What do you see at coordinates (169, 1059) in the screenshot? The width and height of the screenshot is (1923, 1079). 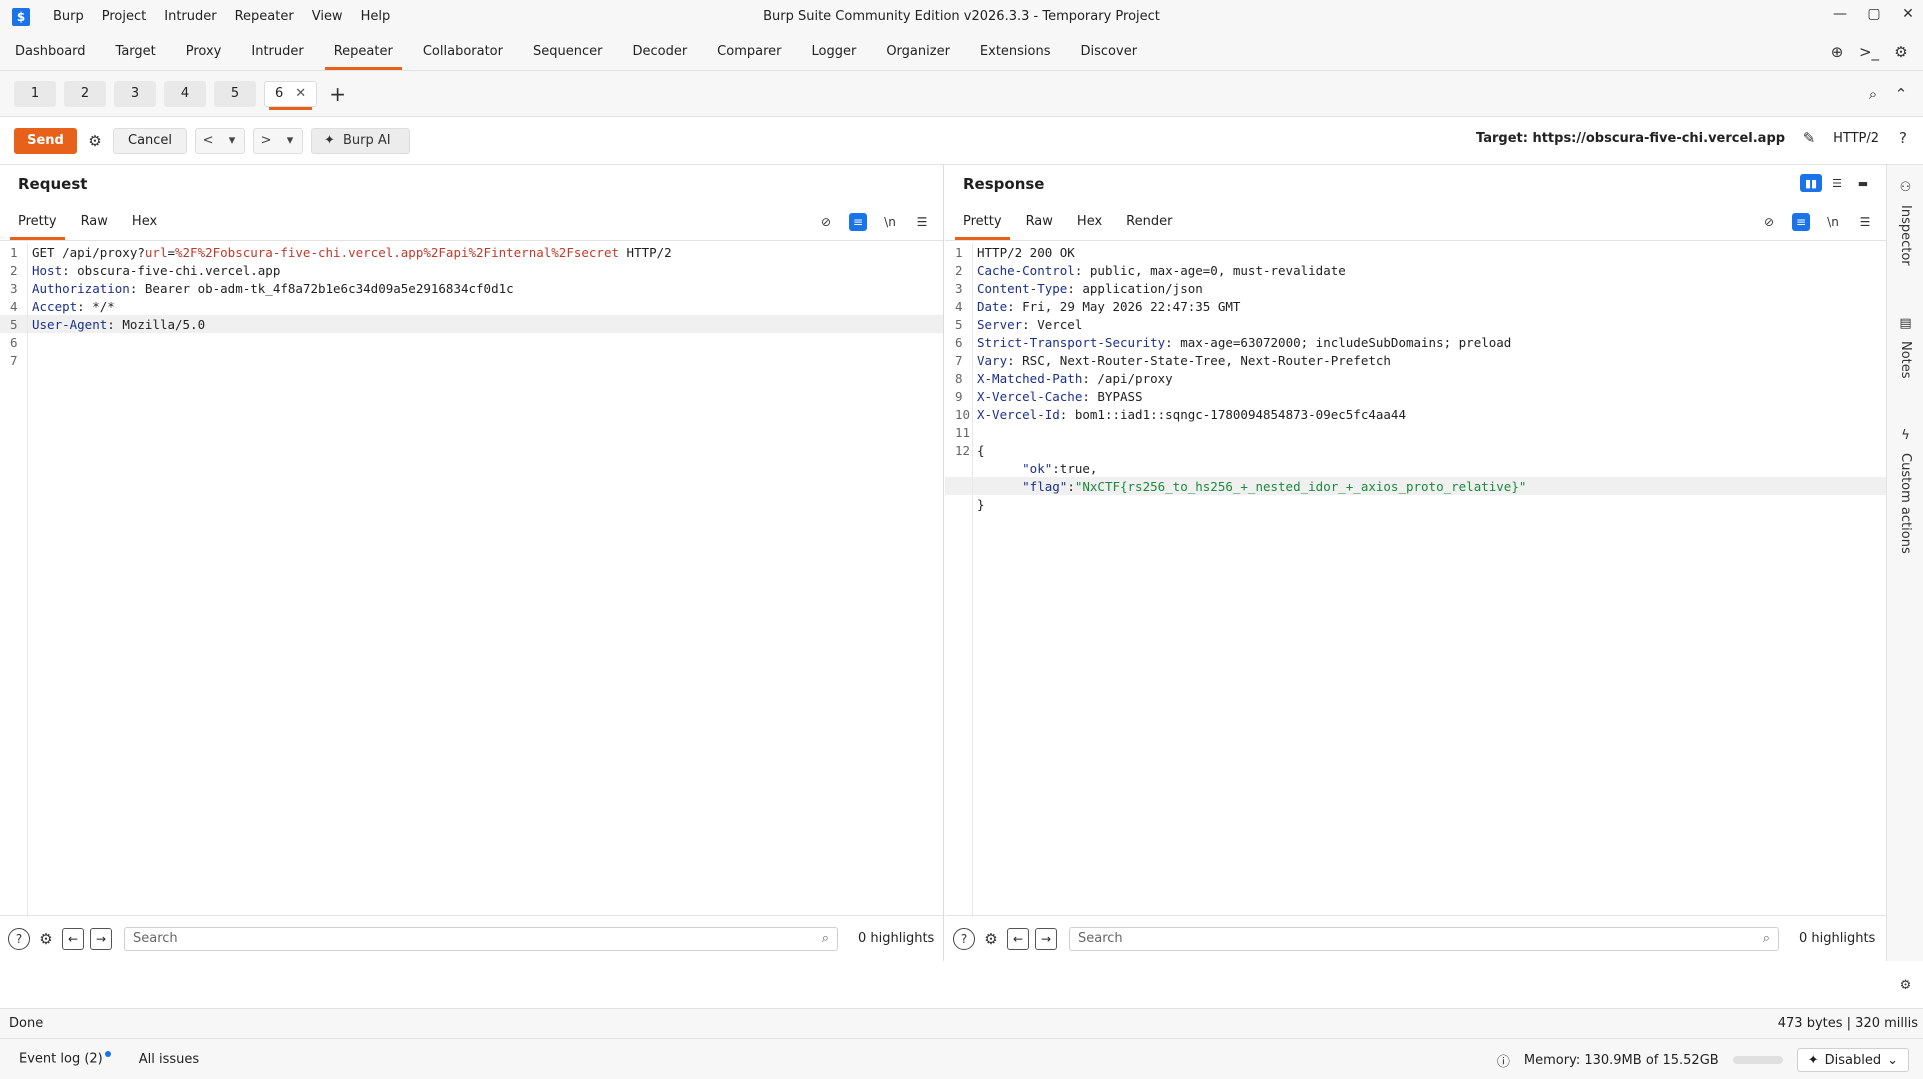 I see `all-issues-link: All issues` at bounding box center [169, 1059].